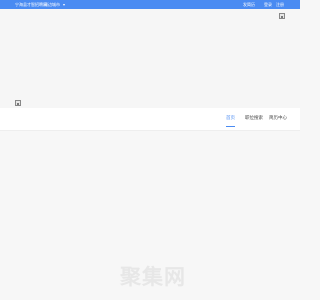 The image size is (320, 300). I want to click on region-selector: 周边城市, so click(55, 4).